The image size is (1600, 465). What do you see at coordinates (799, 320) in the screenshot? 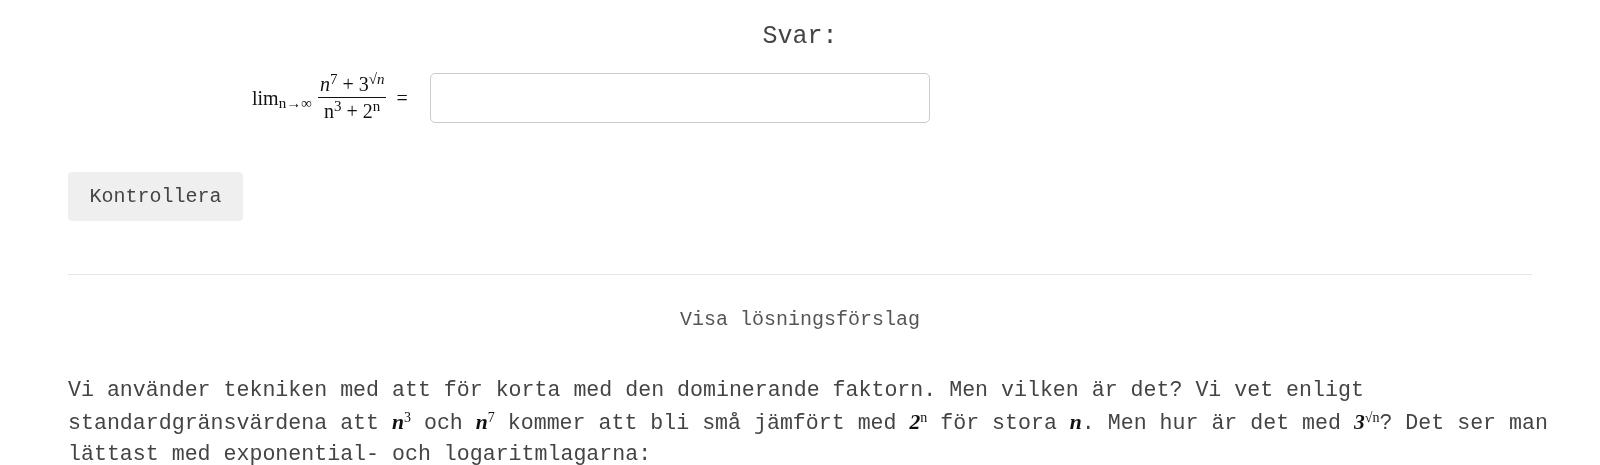
I see `solution-toggle: Visa lösningsförslag` at bounding box center [799, 320].